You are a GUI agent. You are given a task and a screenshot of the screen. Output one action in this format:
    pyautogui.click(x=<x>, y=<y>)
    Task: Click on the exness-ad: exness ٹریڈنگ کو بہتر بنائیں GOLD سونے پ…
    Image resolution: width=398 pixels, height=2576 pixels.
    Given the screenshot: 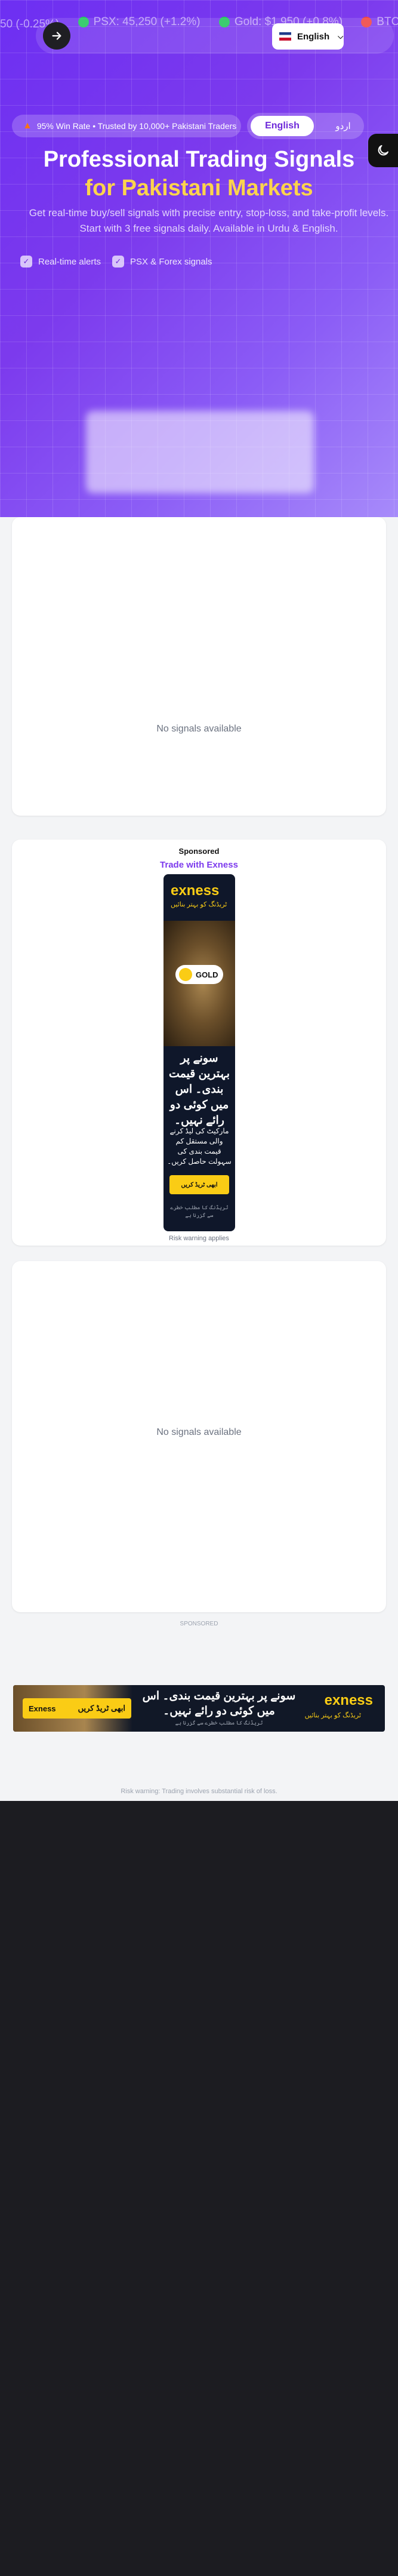 What is the action you would take?
    pyautogui.click(x=199, y=1052)
    